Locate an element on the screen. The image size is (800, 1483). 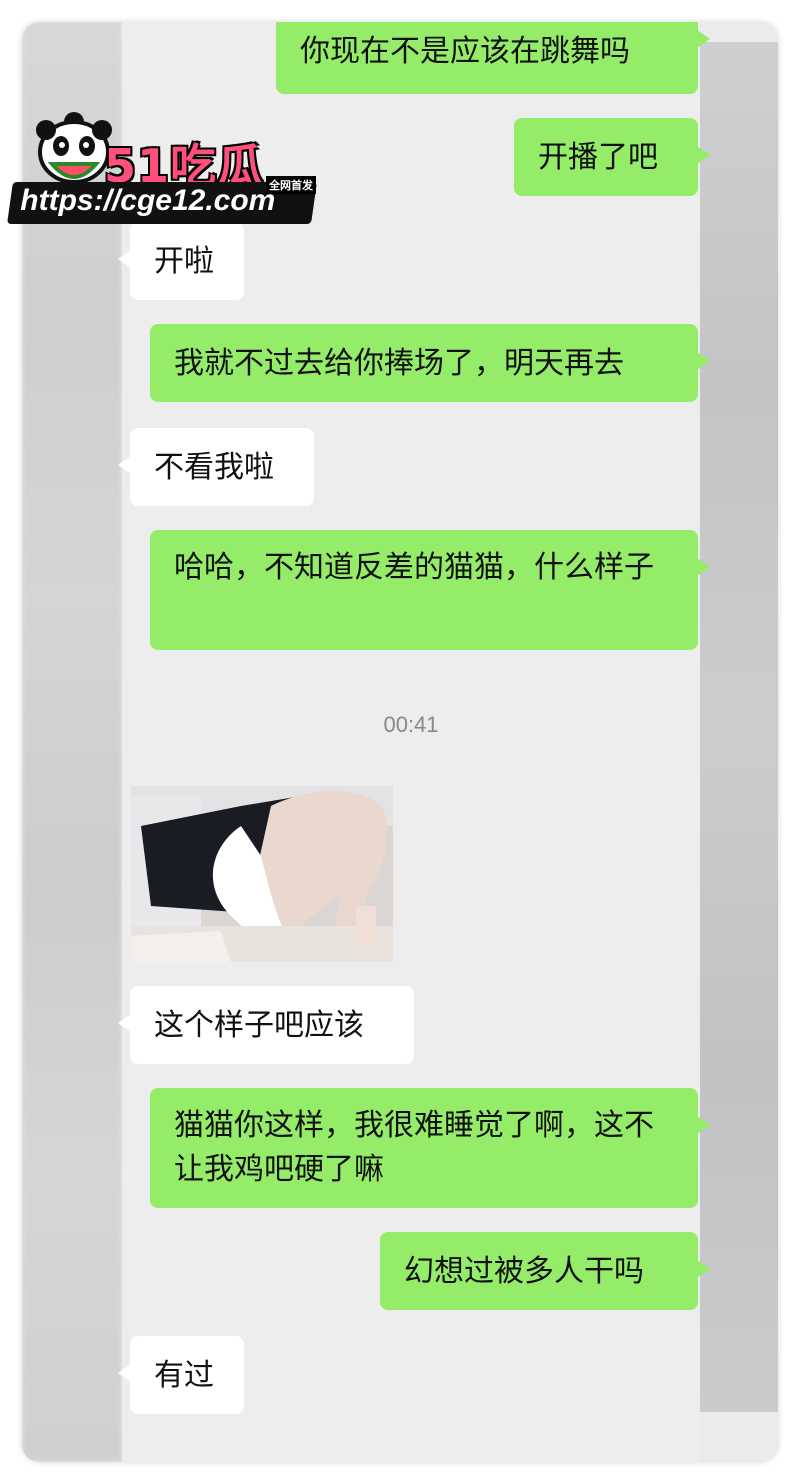
message-bubble-sent: 你现在不是应该在跳舞吗 is located at coordinates (493, 58).